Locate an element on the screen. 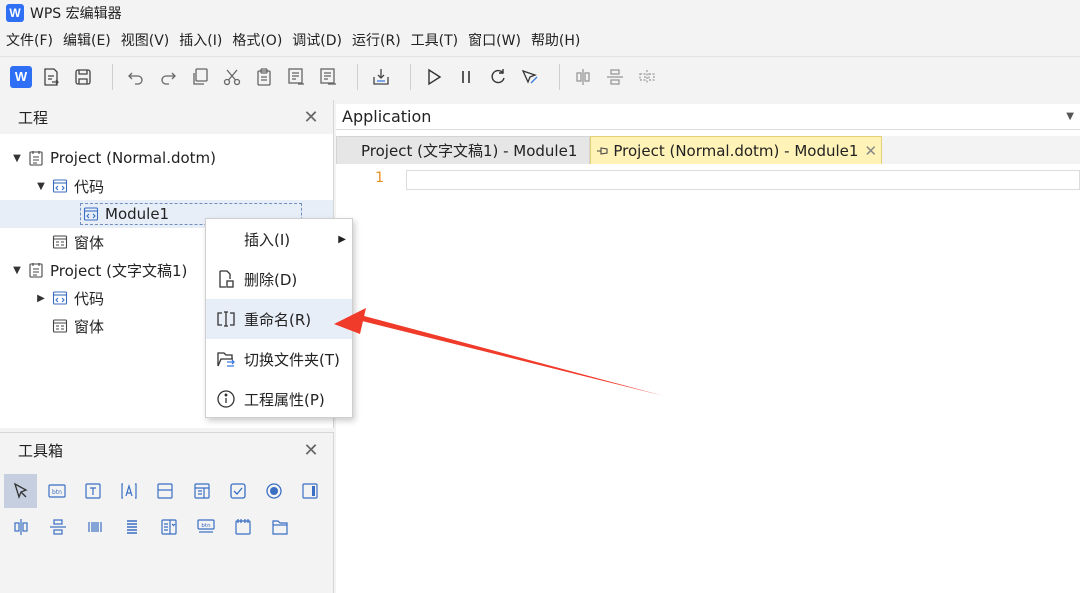  tree-node-project-normal: ▼ Project (Normal.dotm) is located at coordinates (166, 158).